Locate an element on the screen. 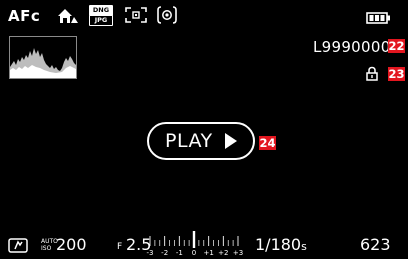 Image resolution: width=408 pixels, height=259 pixels. play-label: PLAY is located at coordinates (189, 141).